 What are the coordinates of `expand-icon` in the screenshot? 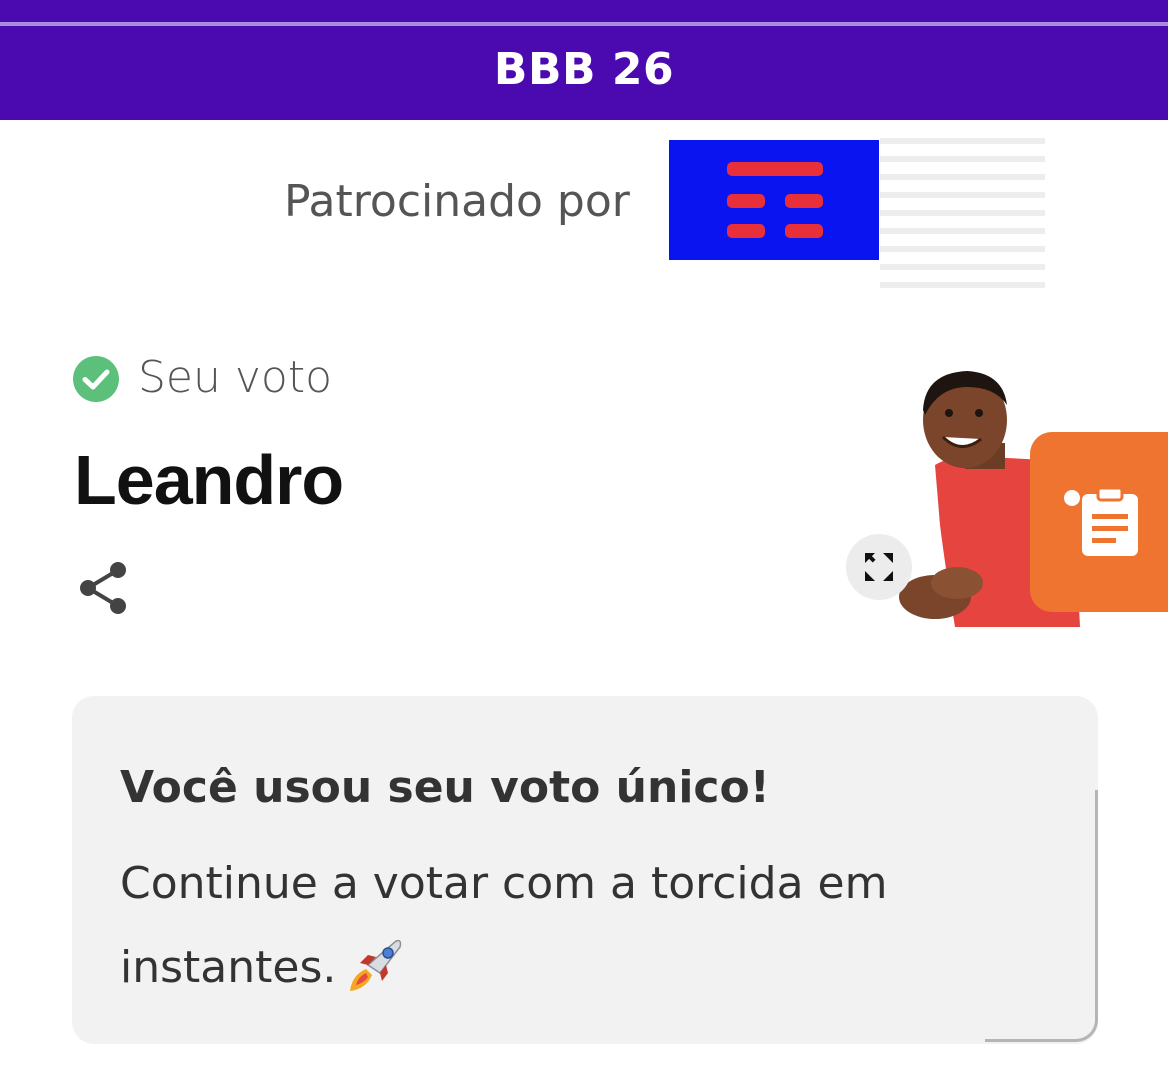 It's located at (879, 567).